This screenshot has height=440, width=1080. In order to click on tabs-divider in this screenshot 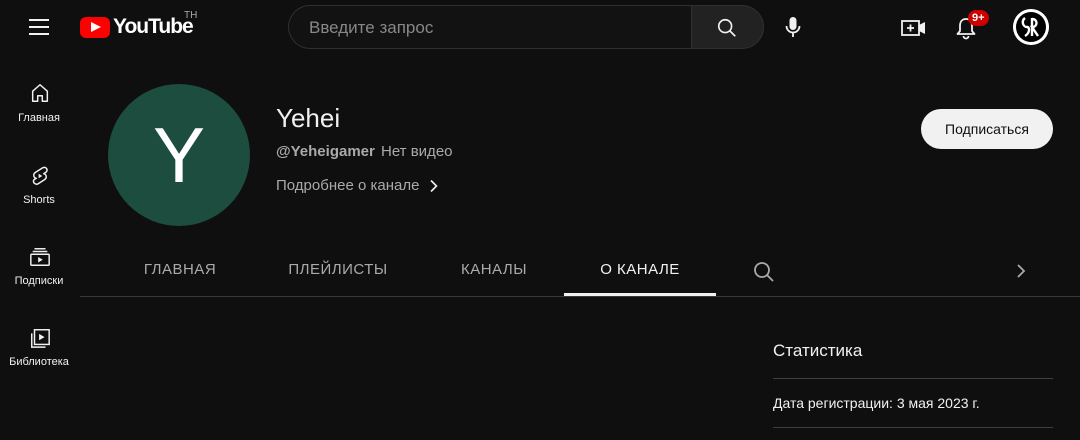, I will do `click(580, 296)`.